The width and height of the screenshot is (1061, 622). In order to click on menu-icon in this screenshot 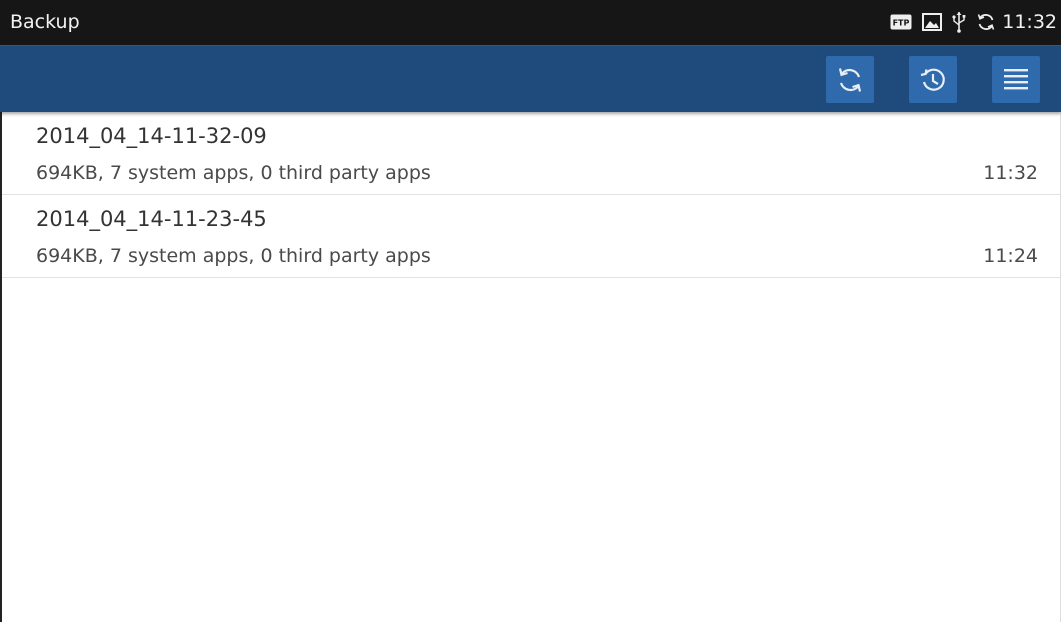, I will do `click(1016, 78)`.